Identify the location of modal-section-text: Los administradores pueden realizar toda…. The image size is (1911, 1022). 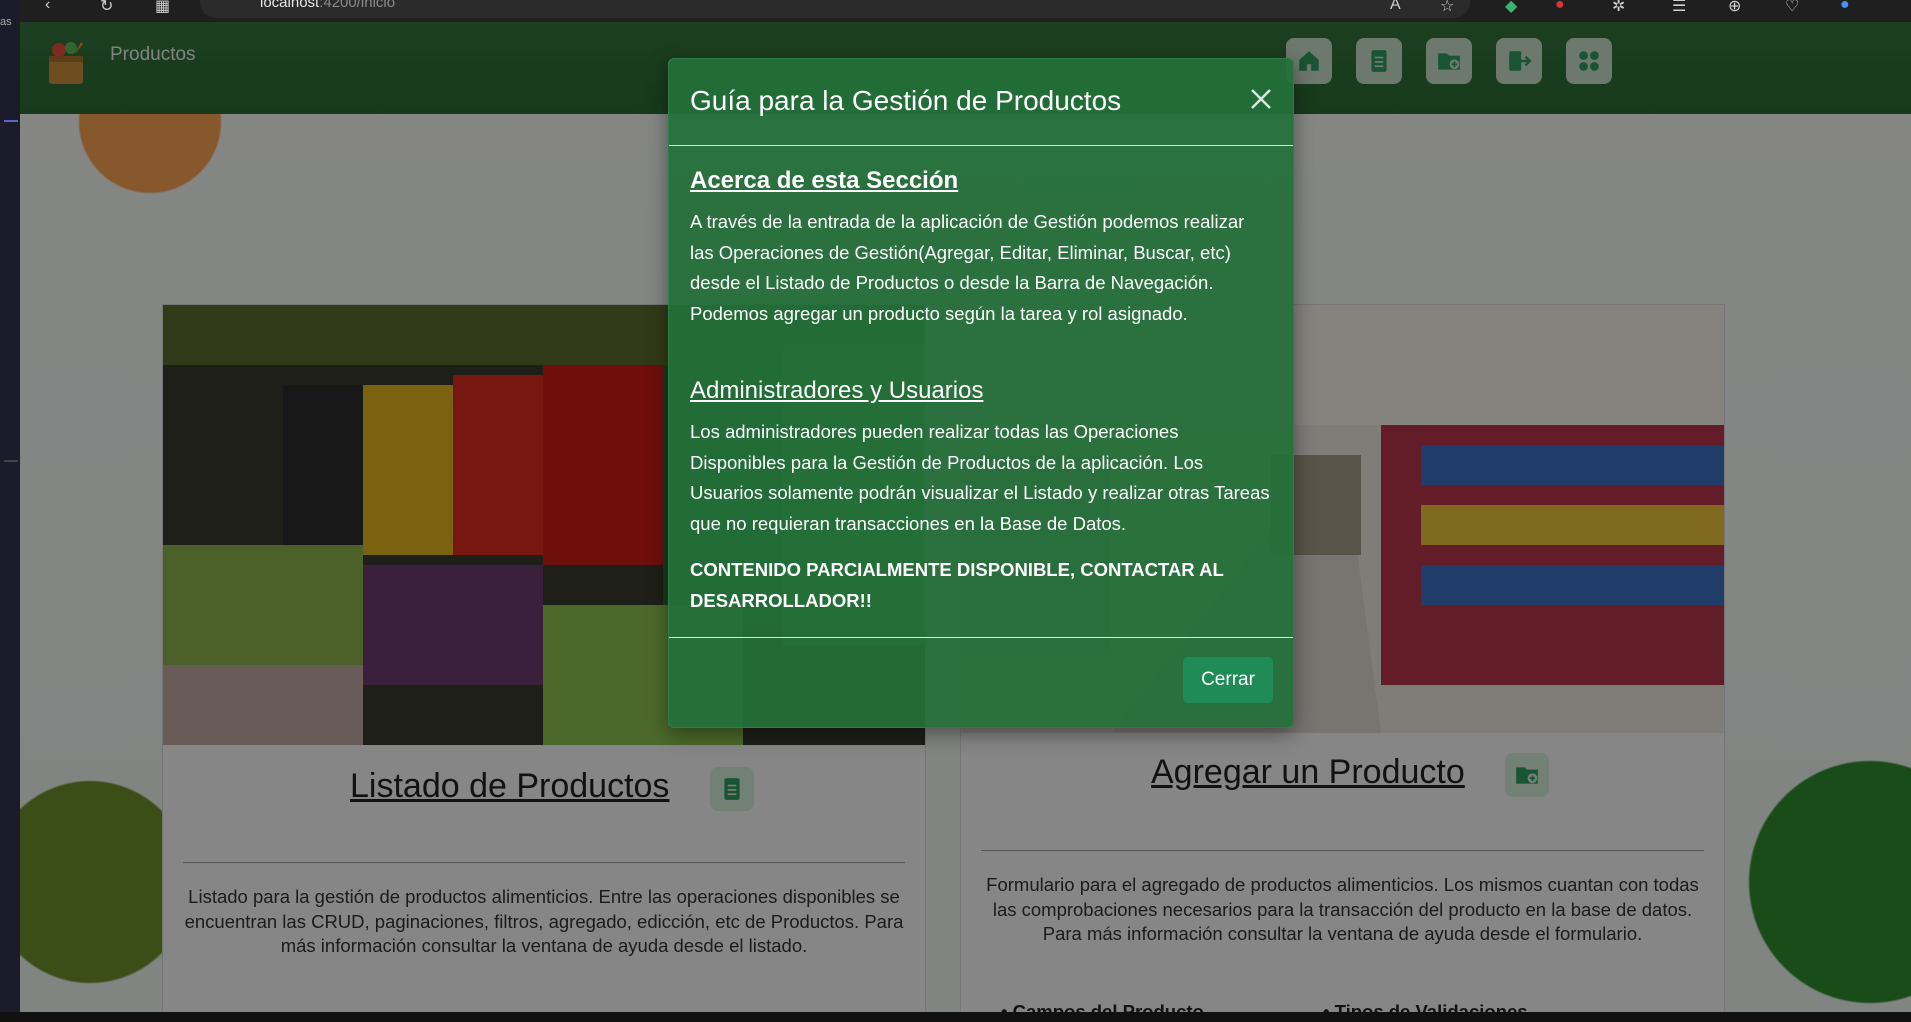
(980, 477).